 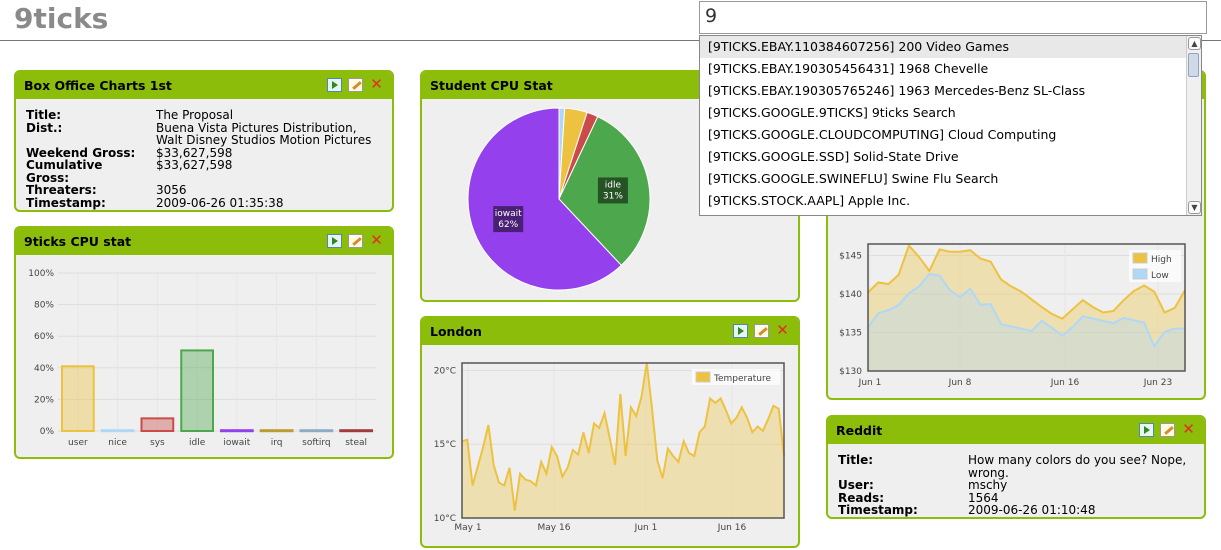 What do you see at coordinates (44, 306) in the screenshot?
I see `y-tick-label: 80%` at bounding box center [44, 306].